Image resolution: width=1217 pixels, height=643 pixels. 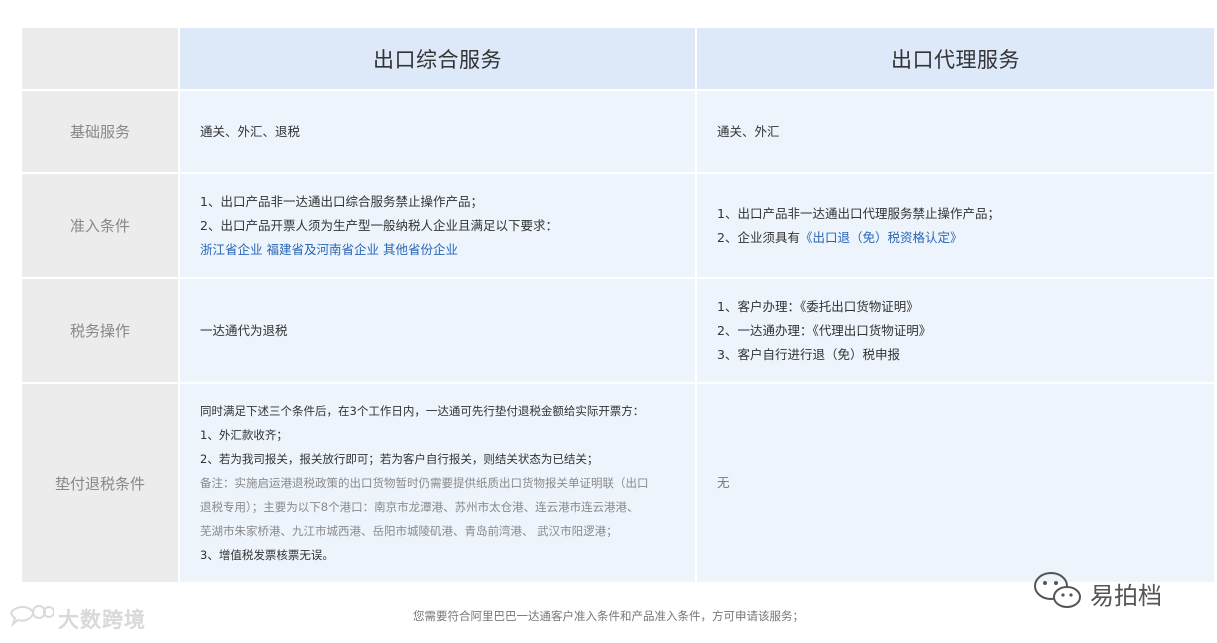 I want to click on cell-tax-integrated: 一达通代为退税, so click(x=437, y=330).